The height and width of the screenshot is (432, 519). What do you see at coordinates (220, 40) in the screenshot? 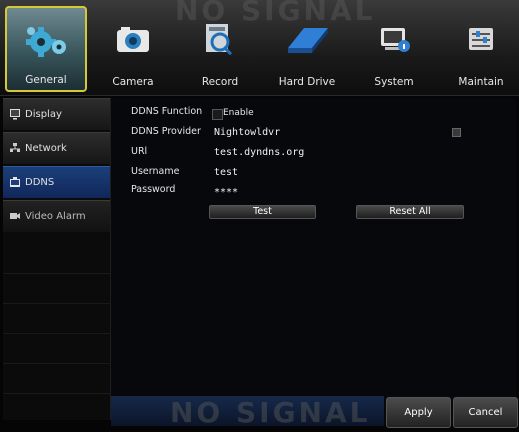
I see `record-icon` at bounding box center [220, 40].